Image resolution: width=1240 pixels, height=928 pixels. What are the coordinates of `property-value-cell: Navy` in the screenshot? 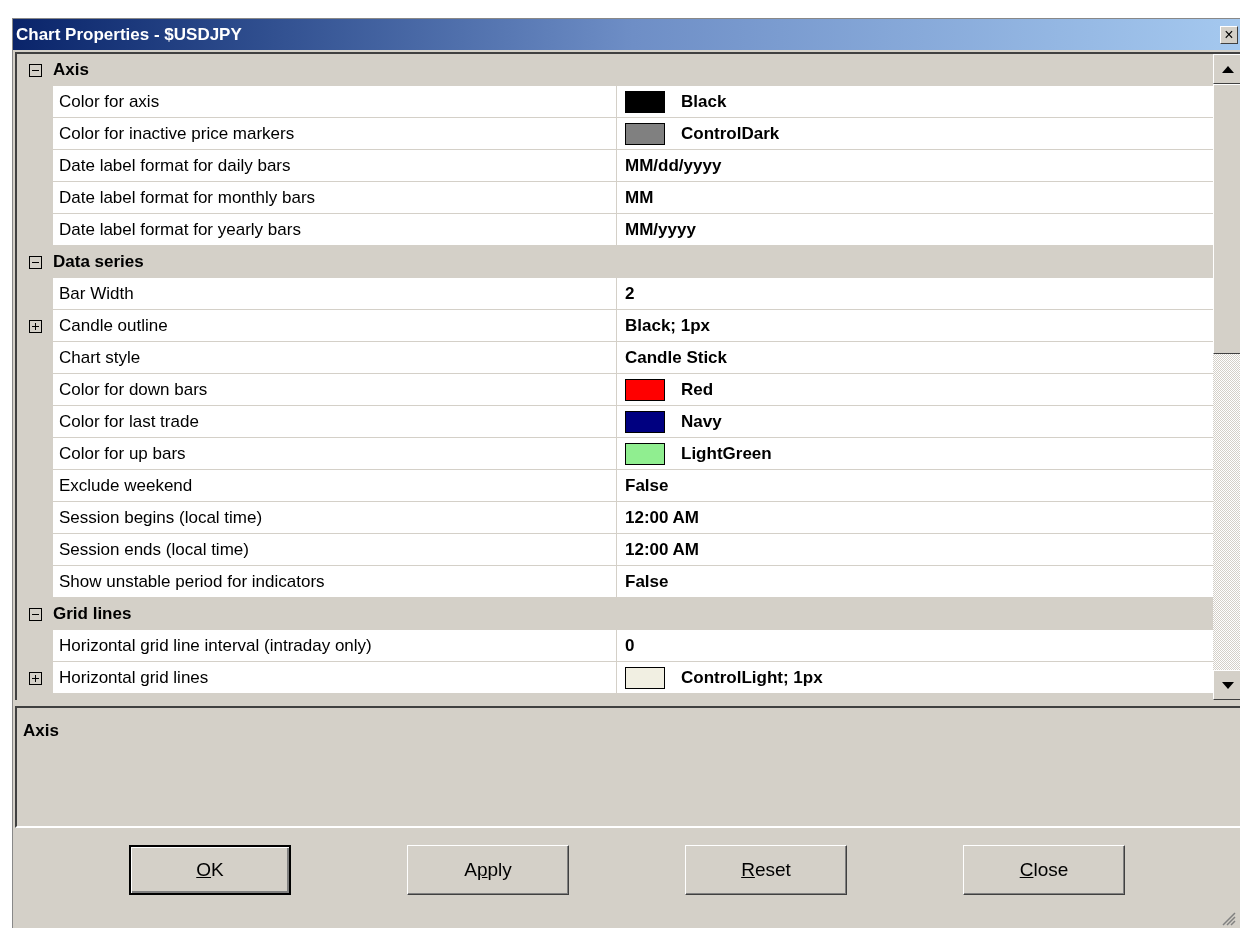 It's located at (915, 422).